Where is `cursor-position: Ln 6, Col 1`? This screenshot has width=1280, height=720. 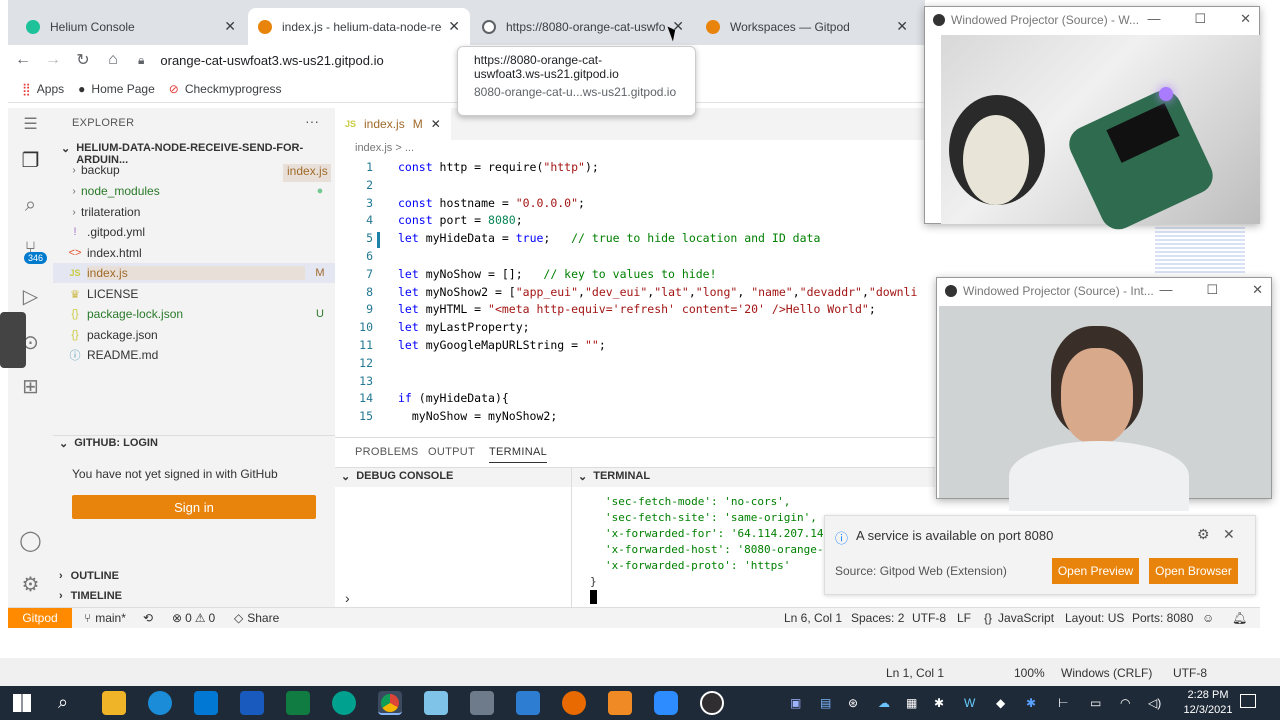
cursor-position: Ln 6, Col 1 is located at coordinates (813, 618).